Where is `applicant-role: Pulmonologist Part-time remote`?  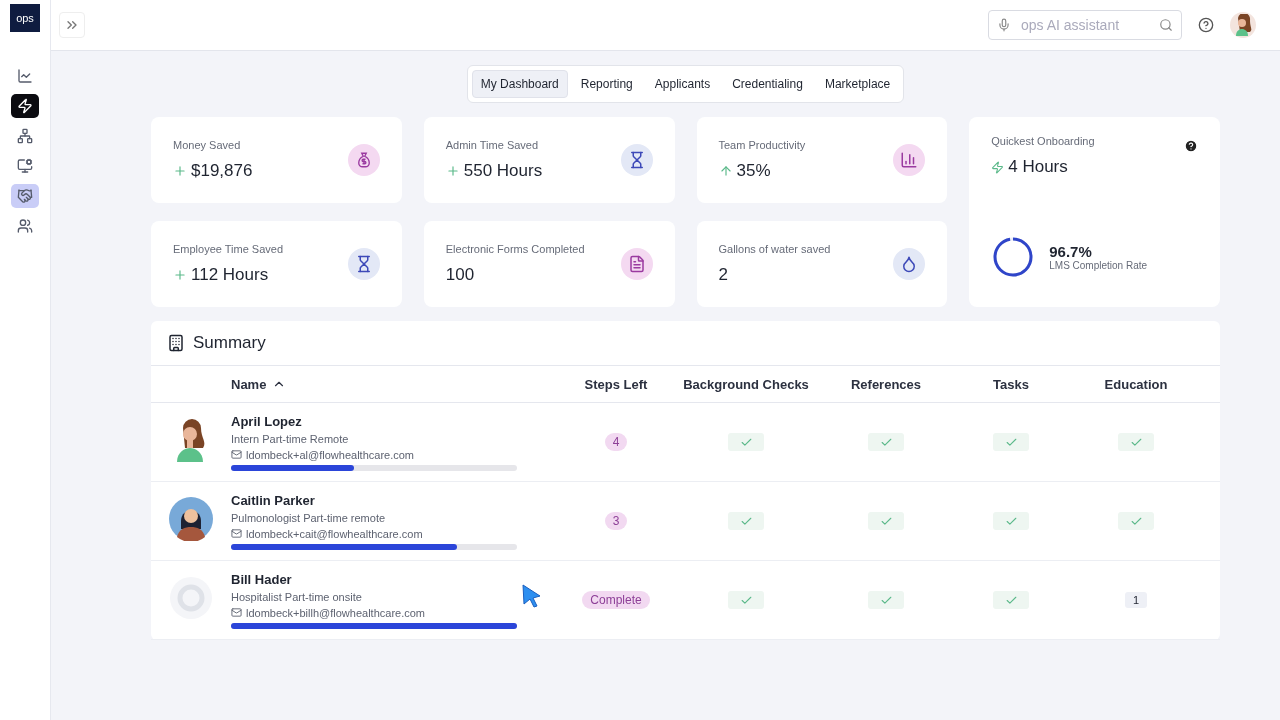
applicant-role: Pulmonologist Part-time remote is located at coordinates (309, 517).